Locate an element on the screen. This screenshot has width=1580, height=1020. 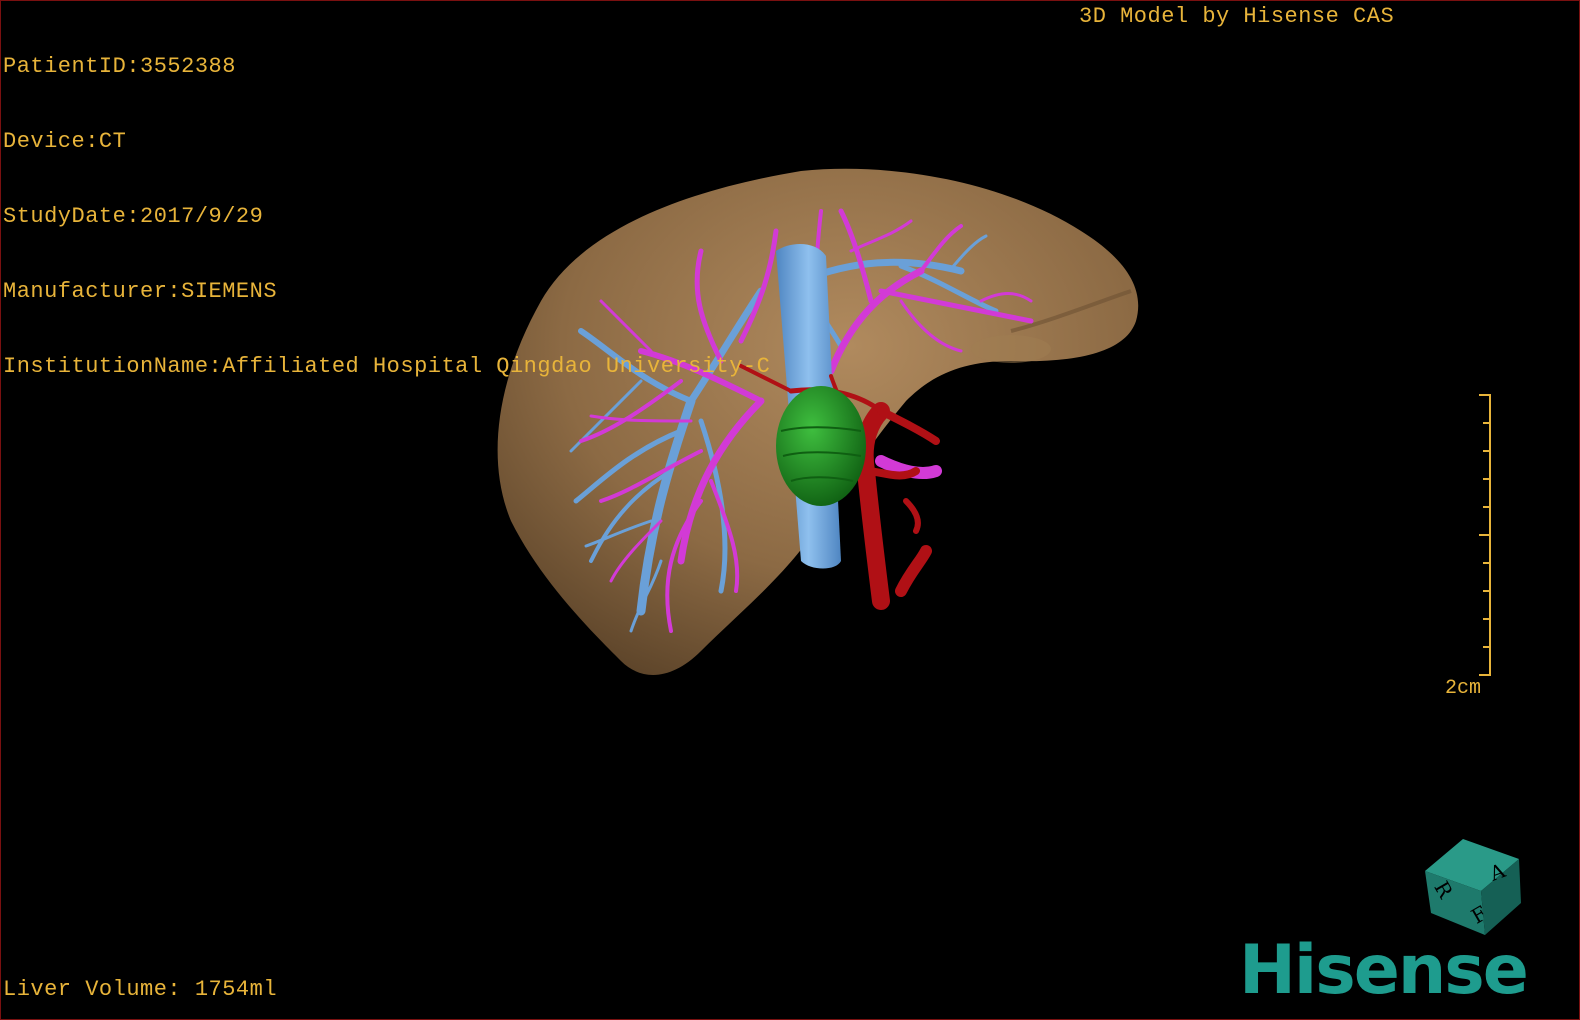
study-date-text: StudyDate:2017/9/29 is located at coordinates (133, 216).